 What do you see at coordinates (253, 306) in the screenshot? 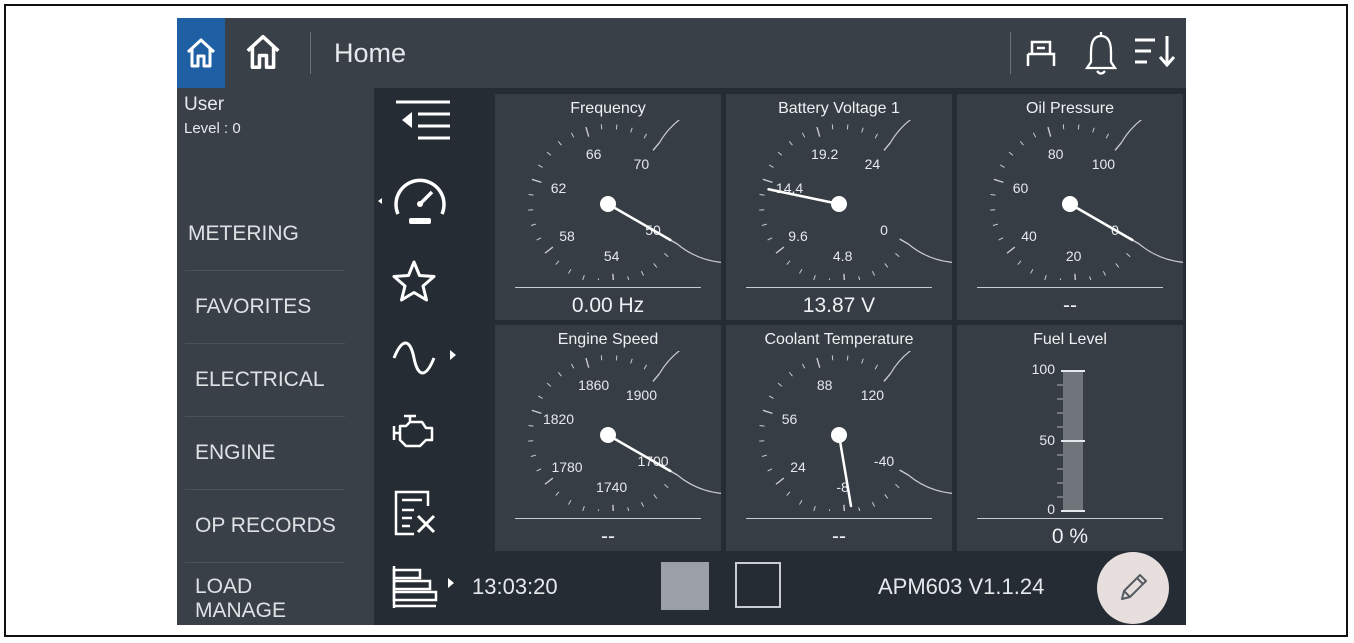
I see `menu-item-label: FAVORITES` at bounding box center [253, 306].